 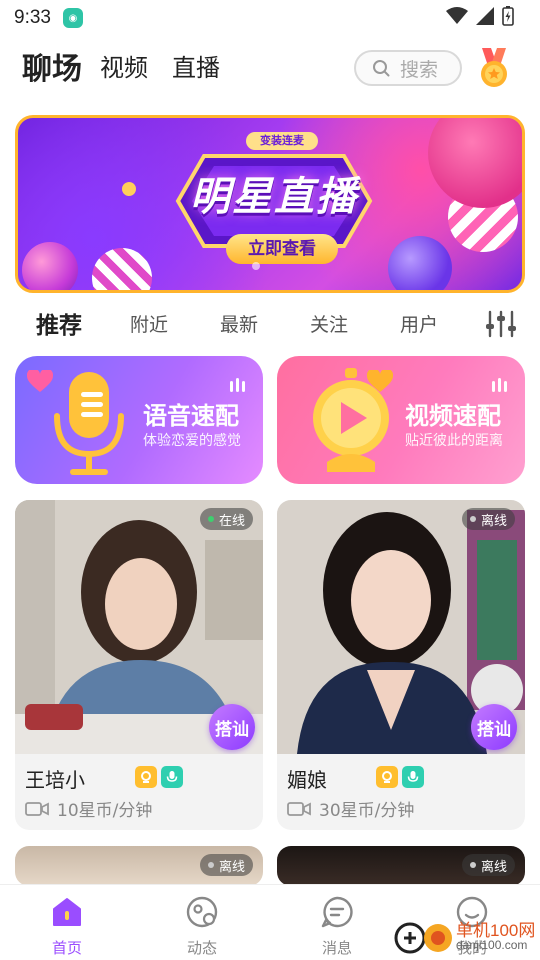 What do you see at coordinates (59, 323) in the screenshot?
I see `tab-recommended: 推荐` at bounding box center [59, 323].